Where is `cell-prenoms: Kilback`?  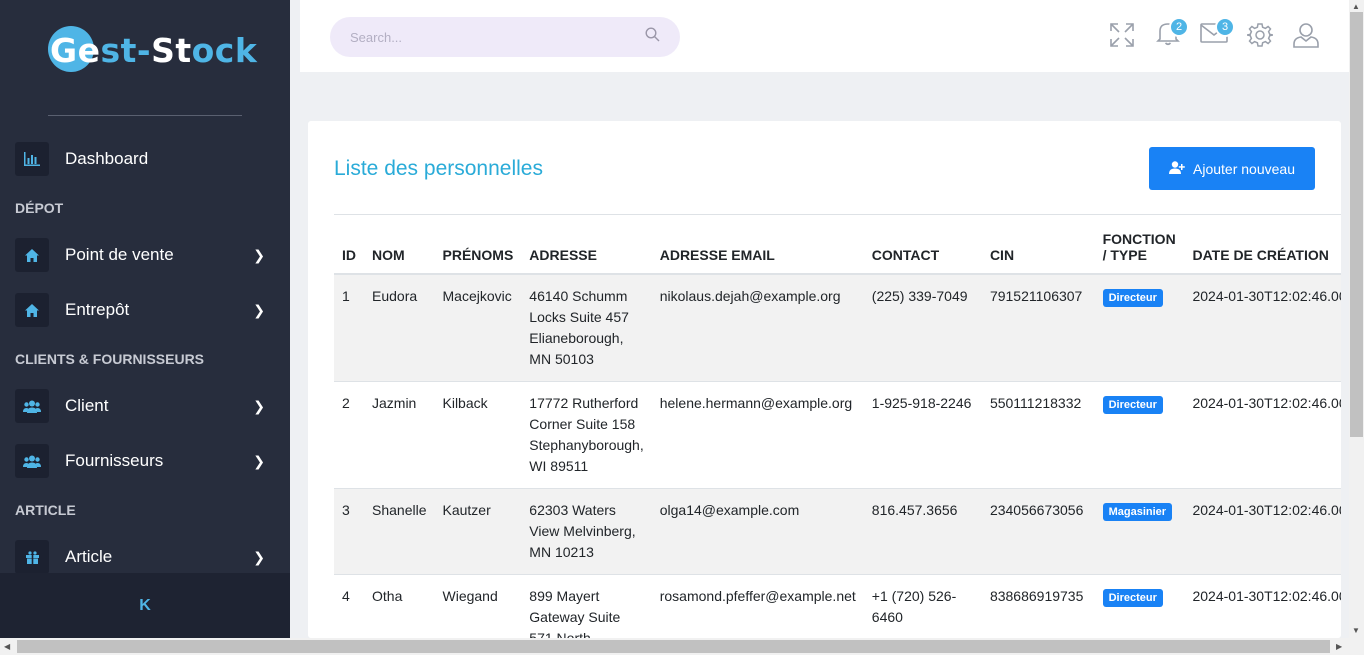
cell-prenoms: Kilback is located at coordinates (478, 435).